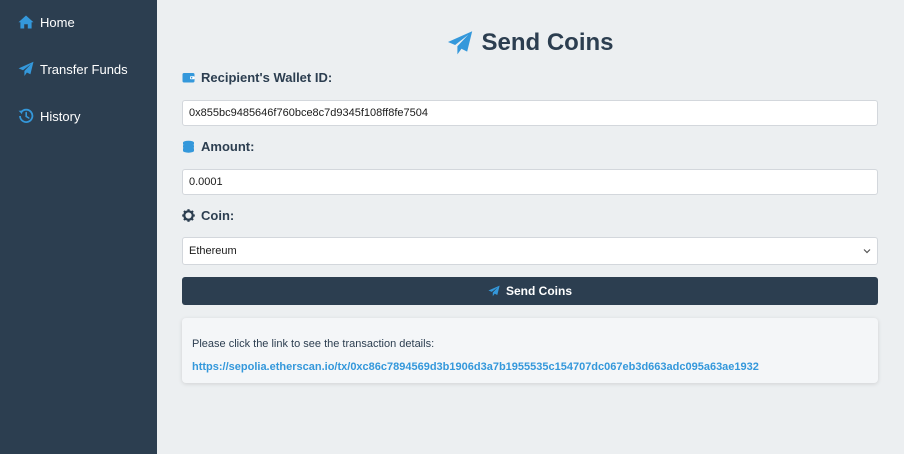 Image resolution: width=904 pixels, height=454 pixels. What do you see at coordinates (57, 22) in the screenshot?
I see `sidebar-item-label: Home` at bounding box center [57, 22].